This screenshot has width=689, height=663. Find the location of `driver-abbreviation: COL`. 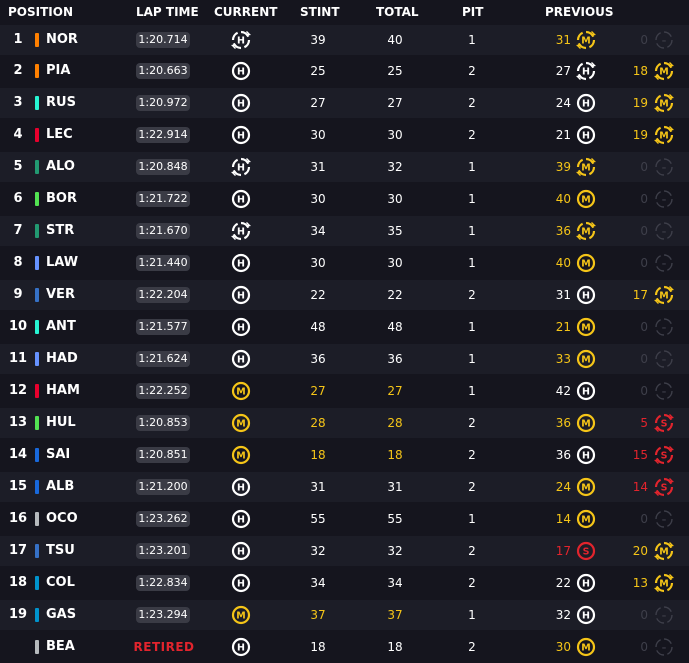

driver-abbreviation: COL is located at coordinates (60, 582).